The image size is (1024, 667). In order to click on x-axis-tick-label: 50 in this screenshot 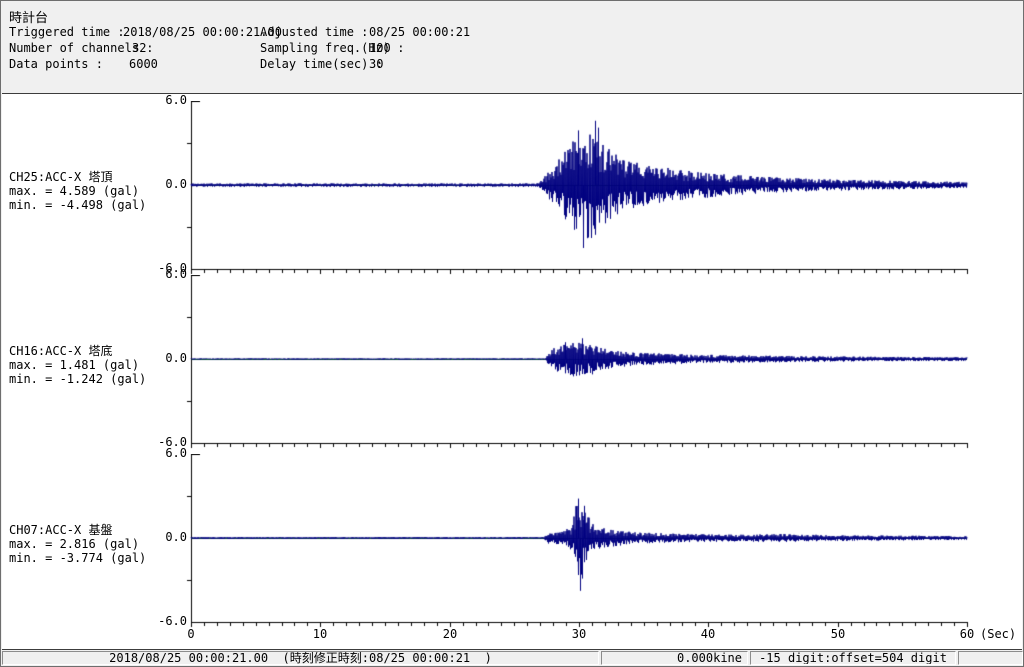, I will do `click(838, 634)`.